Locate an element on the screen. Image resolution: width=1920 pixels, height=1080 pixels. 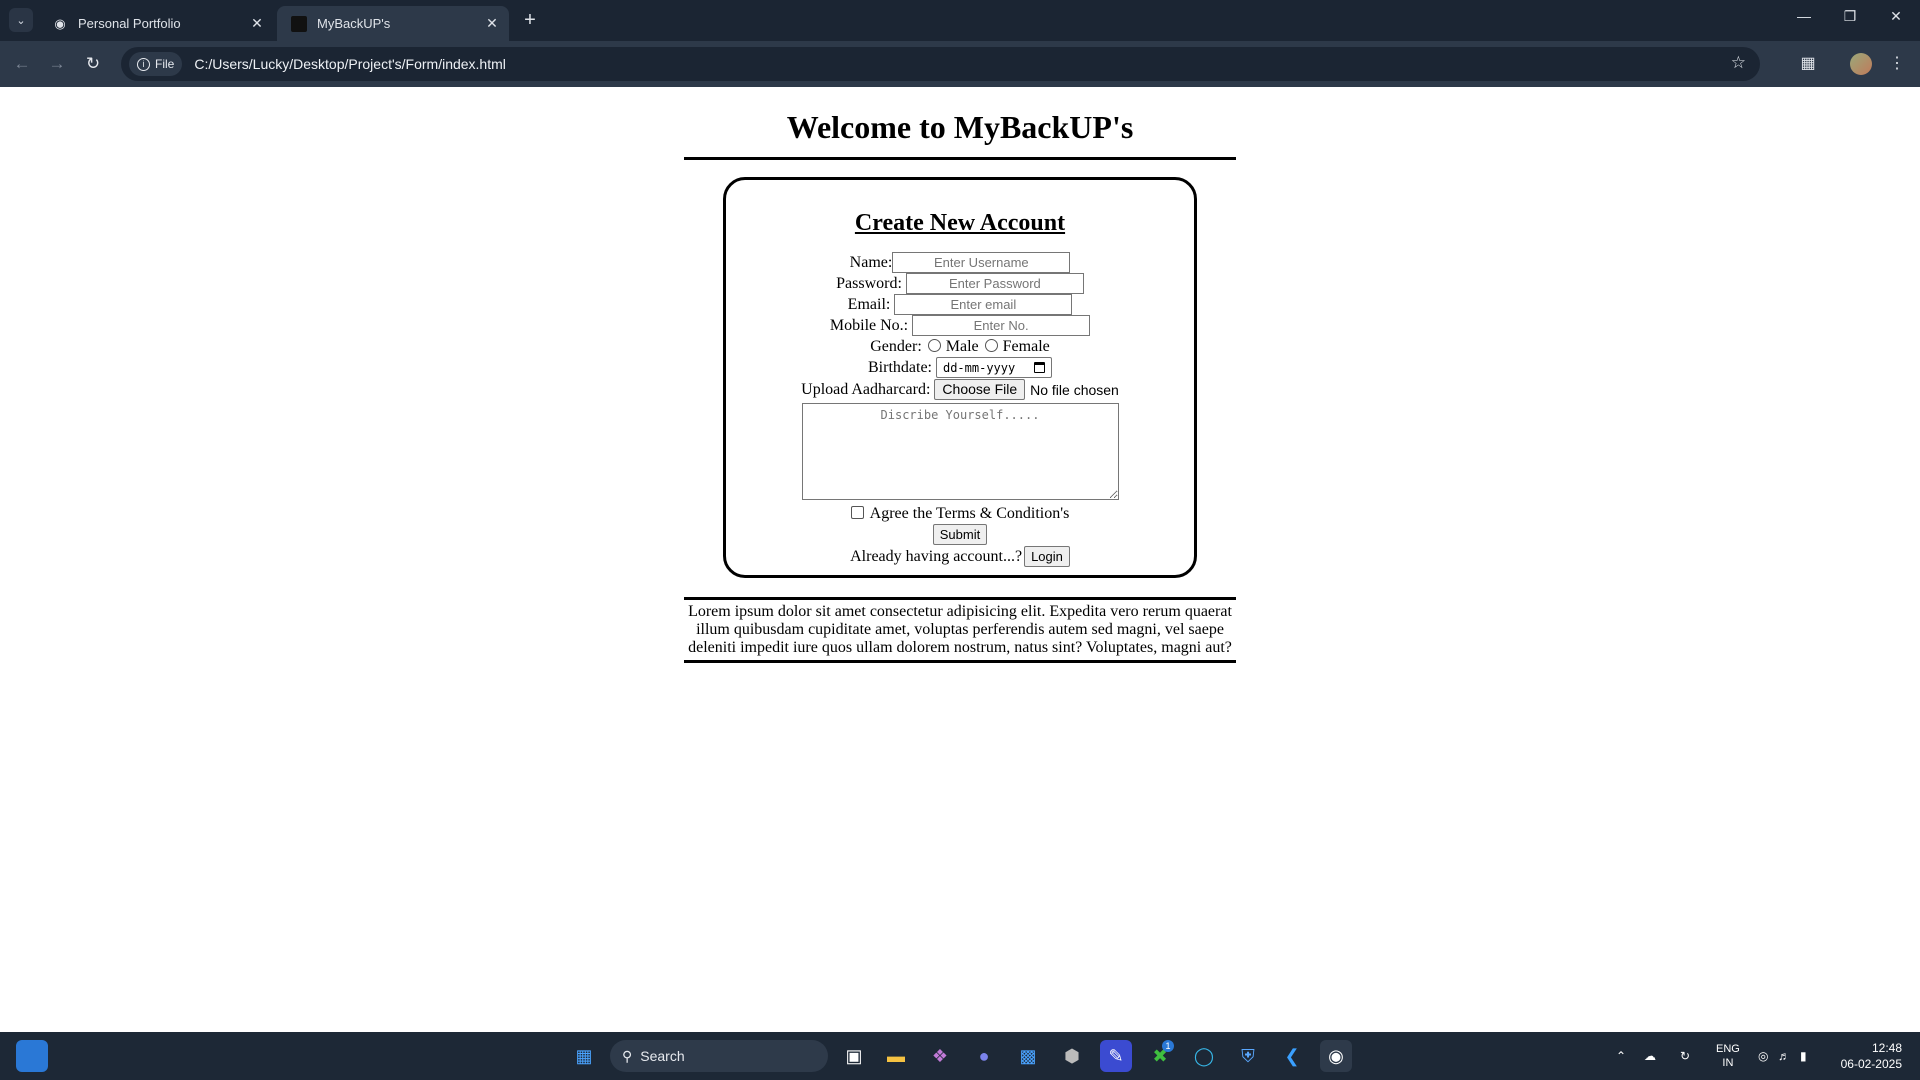
password-input is located at coordinates (994, 283).